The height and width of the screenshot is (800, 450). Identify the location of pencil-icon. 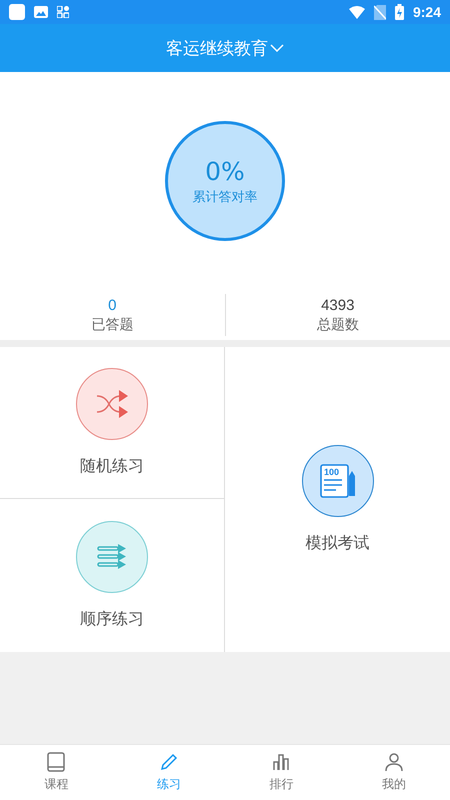
(168, 762).